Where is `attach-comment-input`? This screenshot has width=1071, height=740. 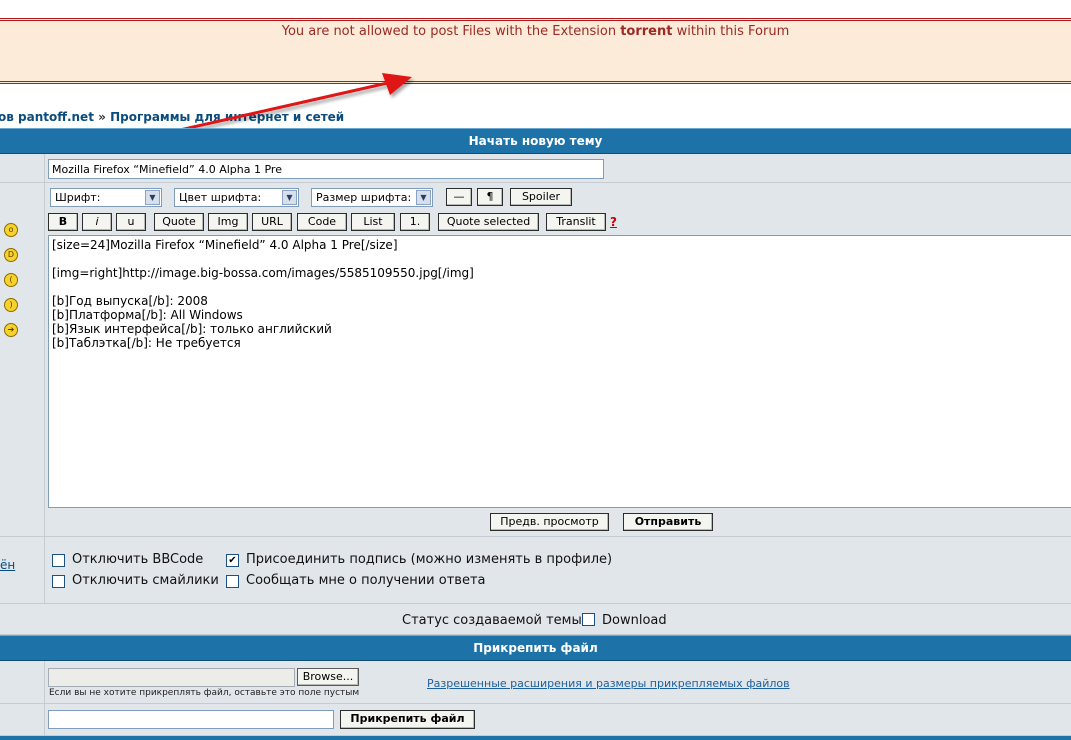 attach-comment-input is located at coordinates (191, 719).